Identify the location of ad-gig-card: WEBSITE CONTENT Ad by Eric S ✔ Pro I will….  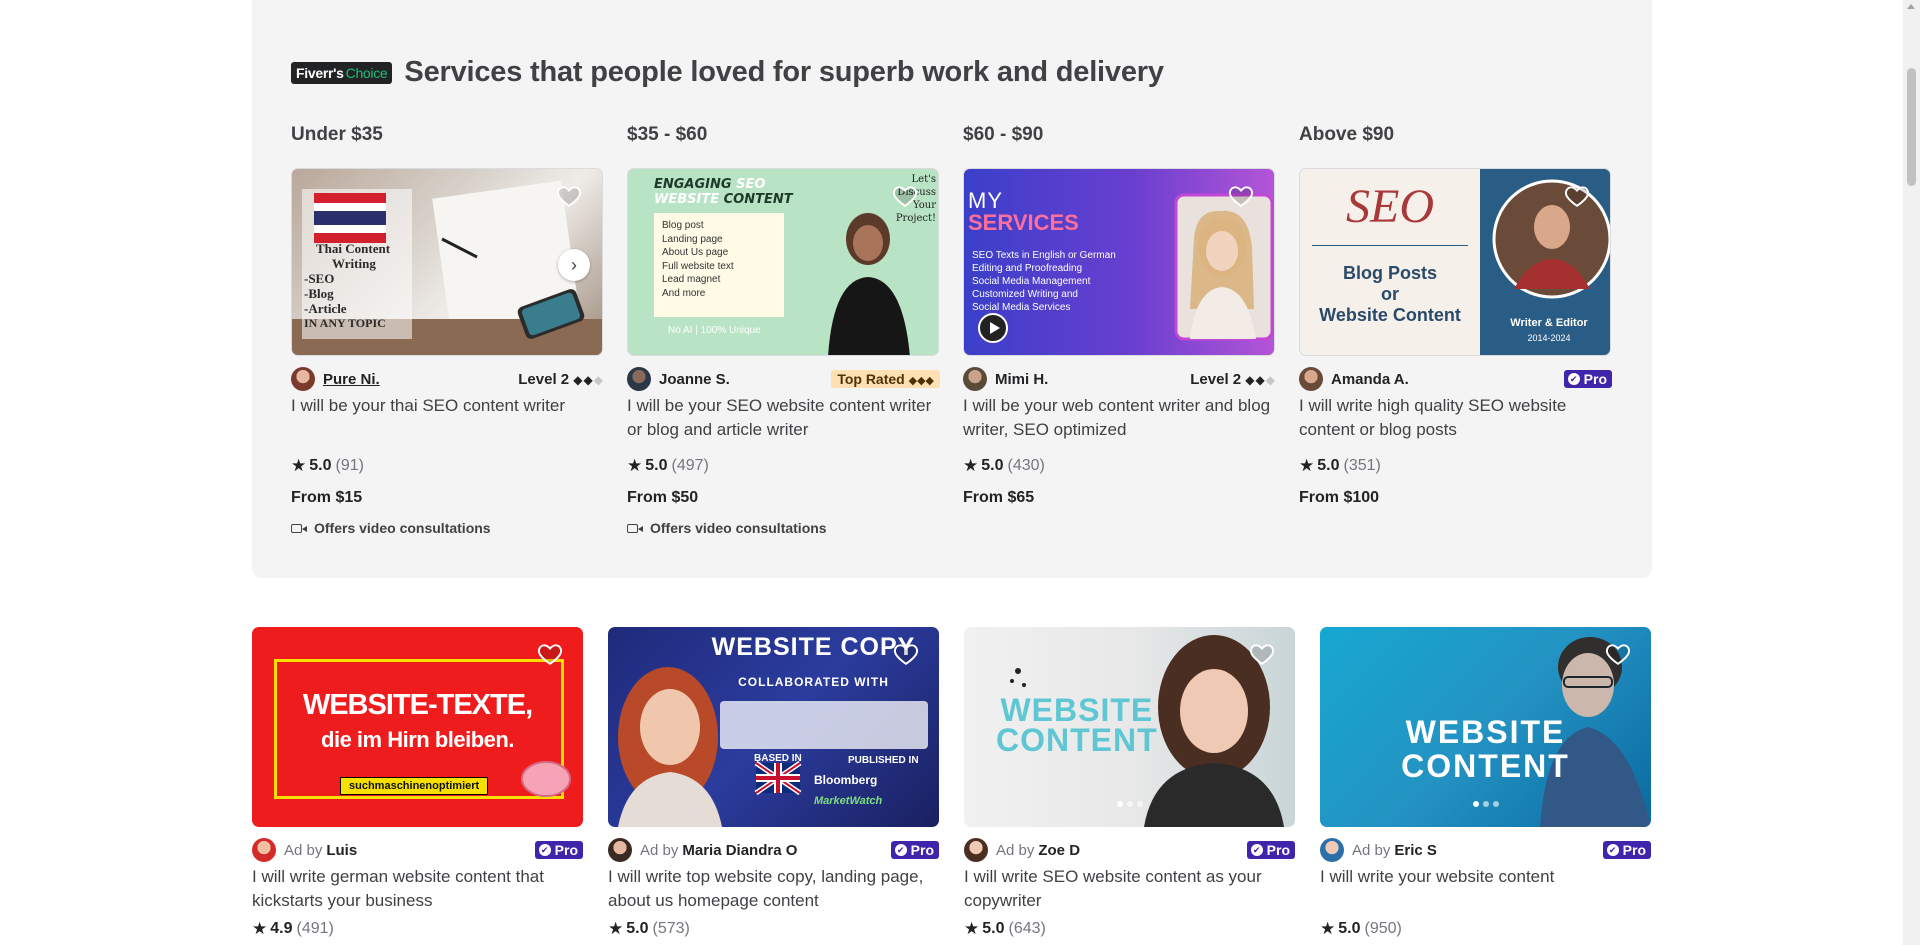
(1485, 783).